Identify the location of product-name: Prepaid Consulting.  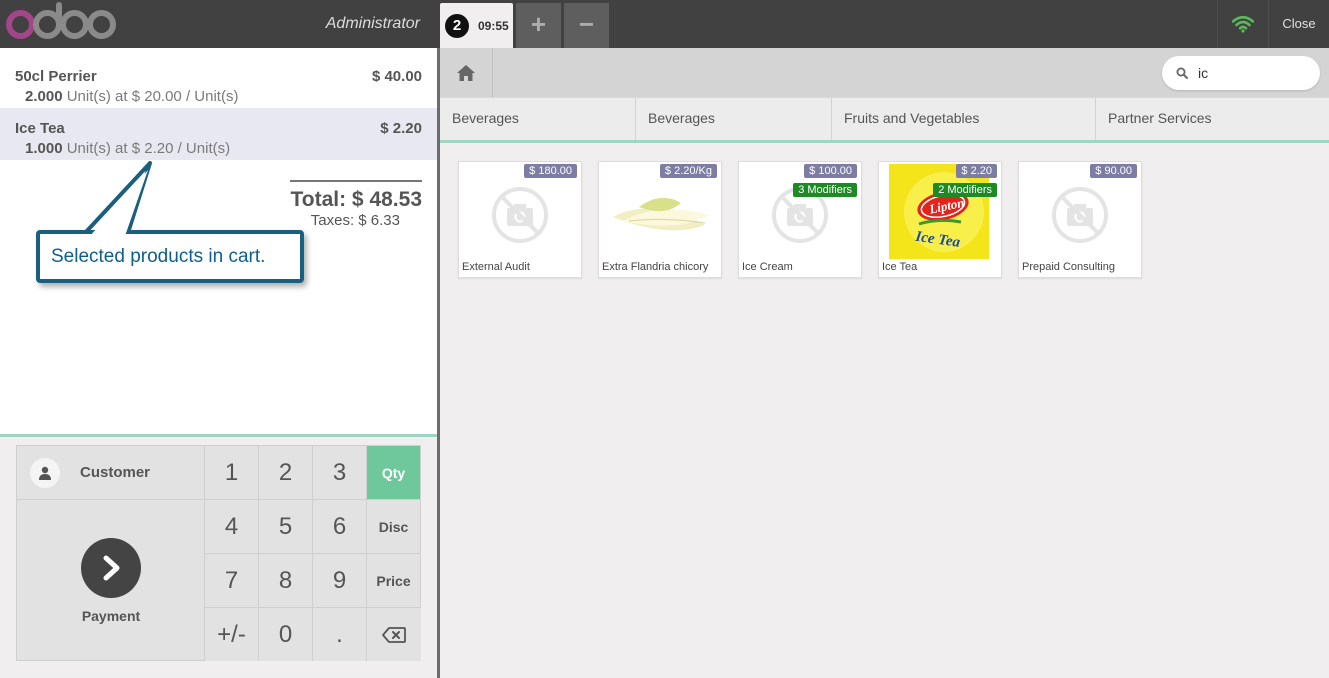
(1068, 267).